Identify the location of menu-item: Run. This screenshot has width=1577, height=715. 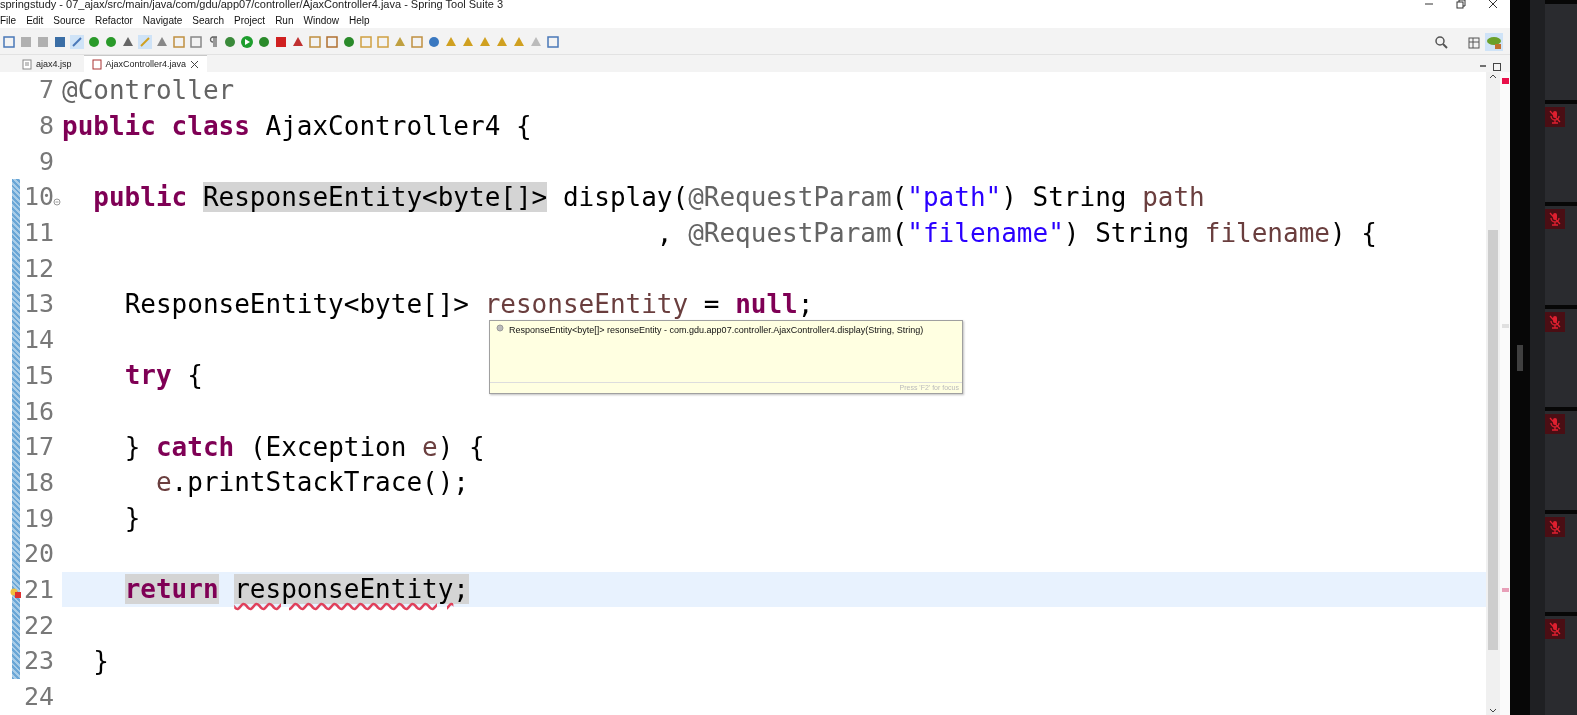
(284, 20).